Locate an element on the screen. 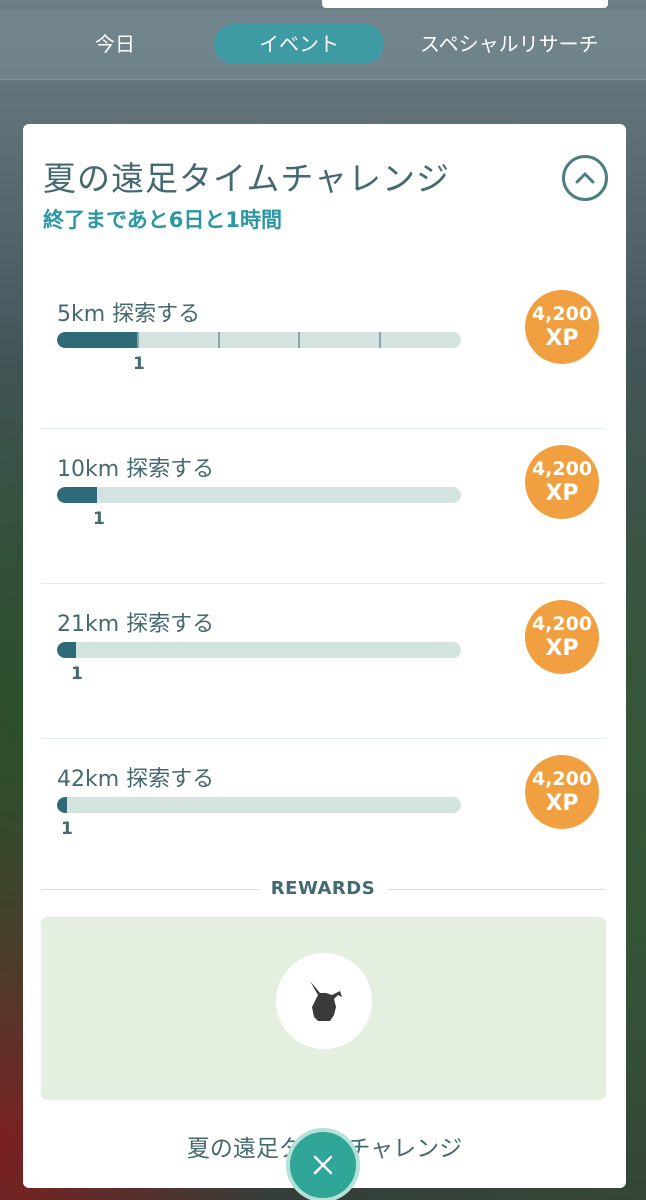 This screenshot has height=1200, width=646. task-item: 21km 探索する 1 4,200 XP is located at coordinates (323, 661).